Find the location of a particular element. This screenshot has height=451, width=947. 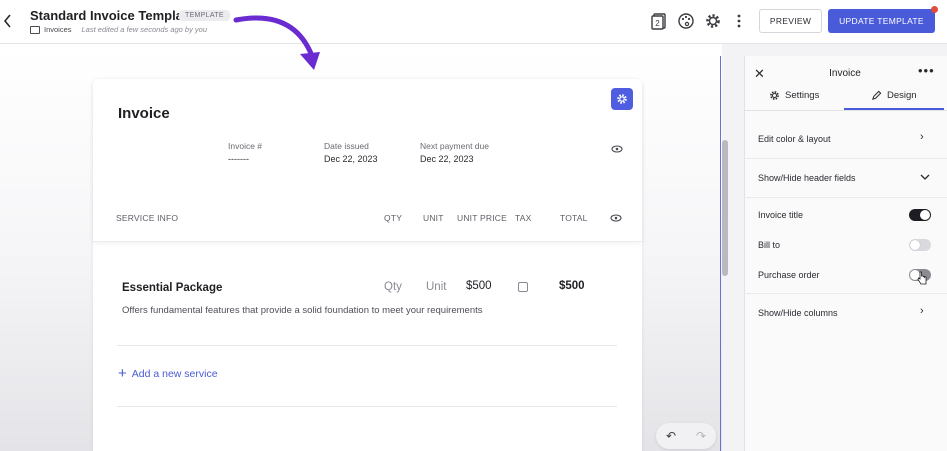

invoice-title: Invoice is located at coordinates (144, 113).